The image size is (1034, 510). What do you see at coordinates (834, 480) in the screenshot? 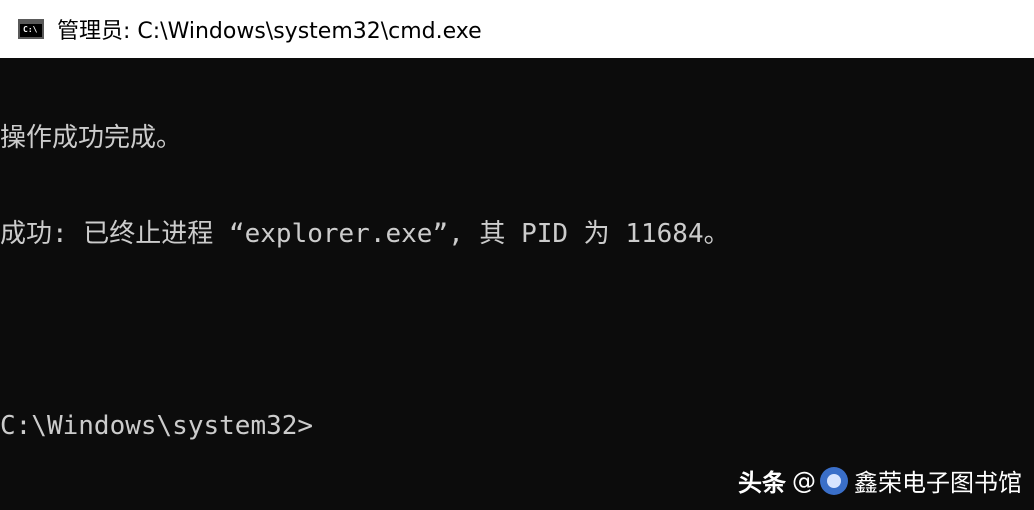
I see `avatar-icon` at bounding box center [834, 480].